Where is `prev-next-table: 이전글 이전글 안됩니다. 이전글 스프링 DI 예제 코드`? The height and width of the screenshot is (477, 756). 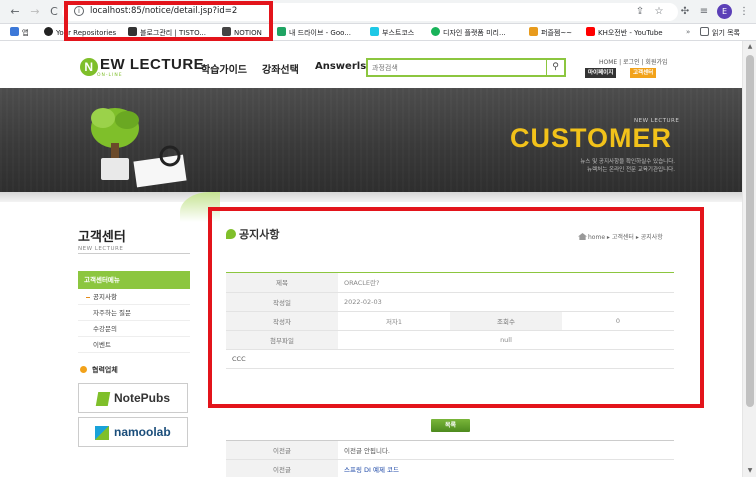
prev-next-table: 이전글 이전글 안됩니다. 이전글 스프링 DI 예제 코드 is located at coordinates (450, 458).